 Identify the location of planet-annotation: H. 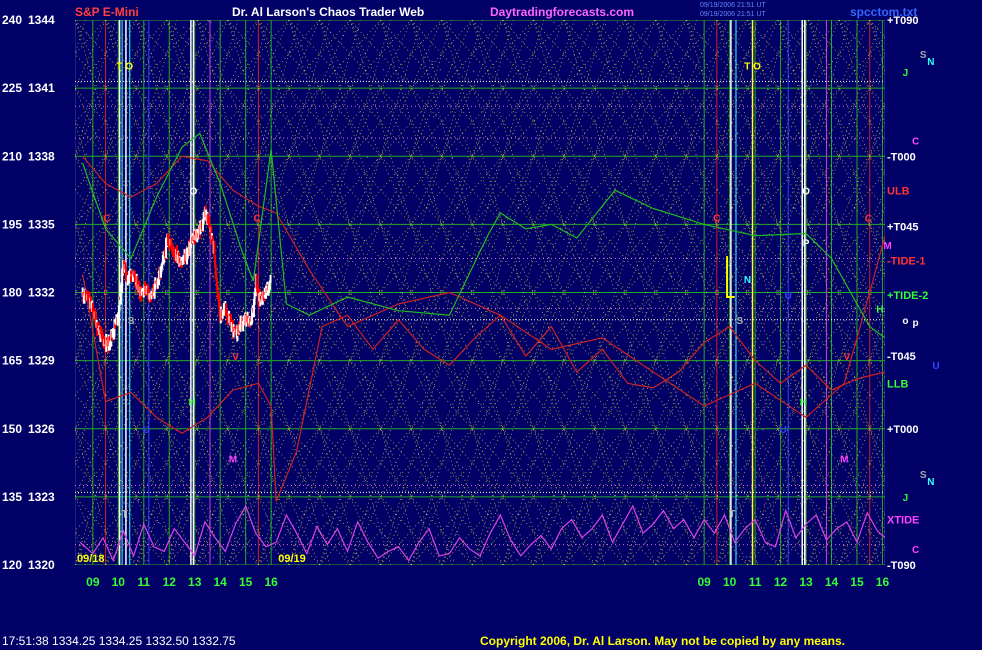
(803, 403).